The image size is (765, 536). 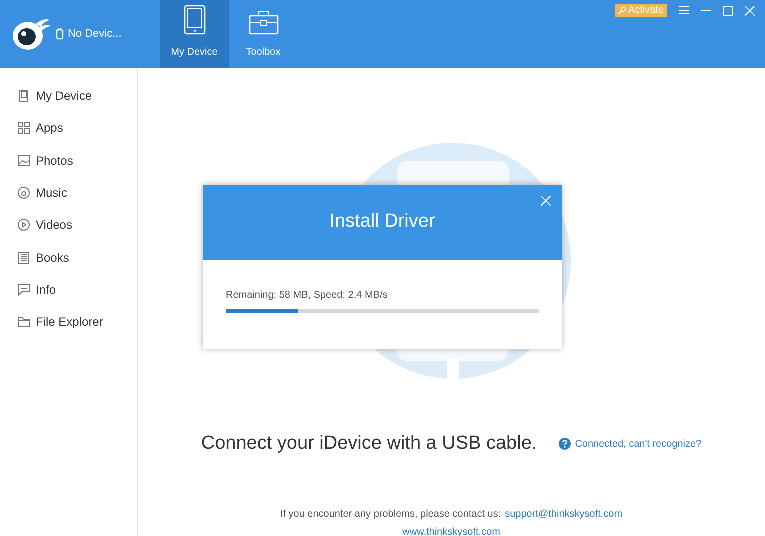 I want to click on sidebar-item: File Explorer, so click(x=68, y=322).